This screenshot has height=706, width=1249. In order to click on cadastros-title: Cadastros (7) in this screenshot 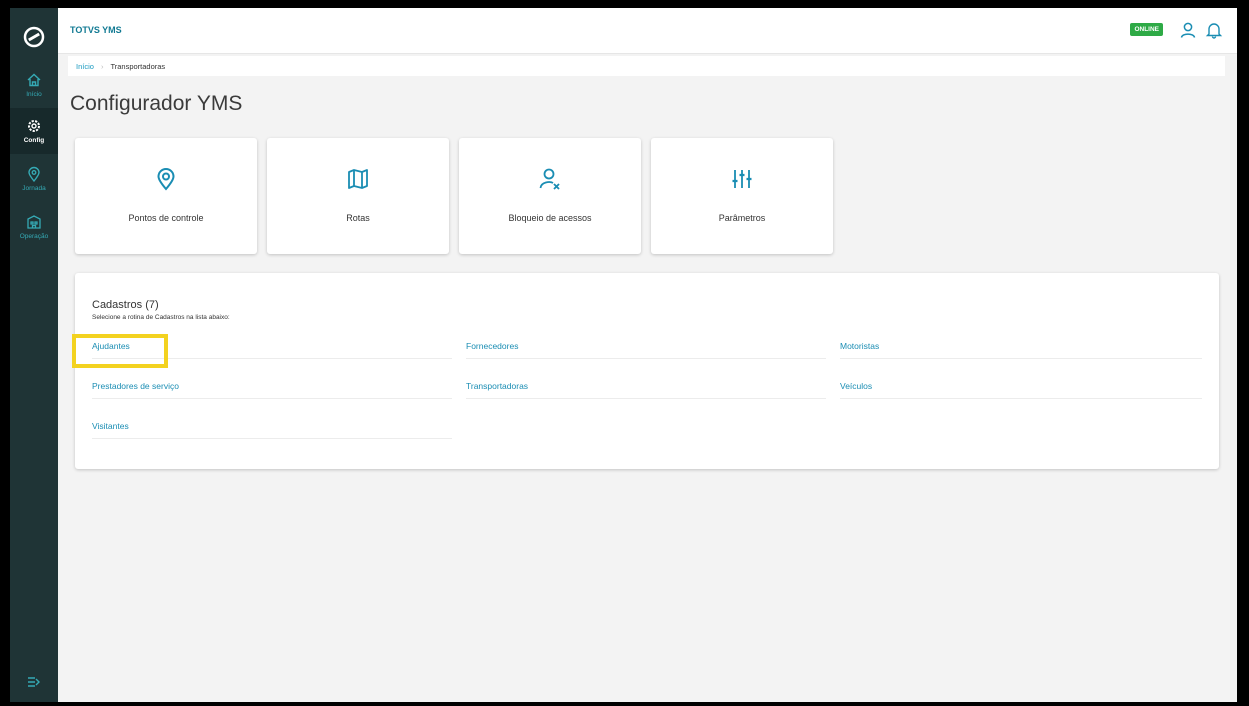, I will do `click(125, 305)`.